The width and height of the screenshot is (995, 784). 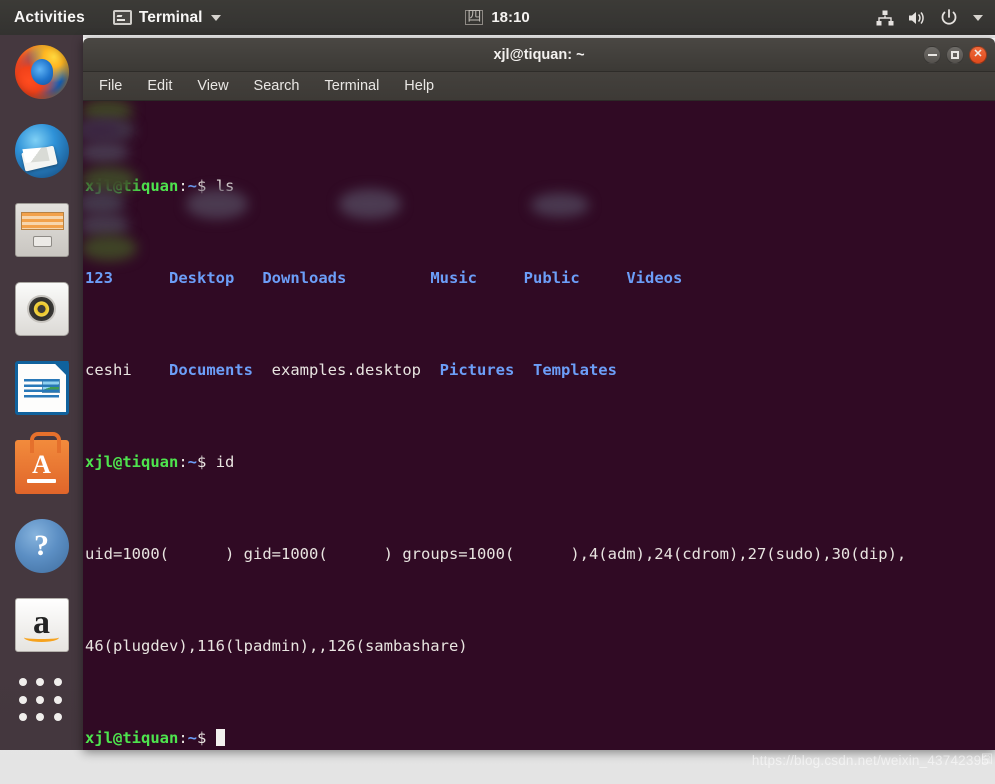 I want to click on dock-item-ubuntu-software, so click(x=42, y=464).